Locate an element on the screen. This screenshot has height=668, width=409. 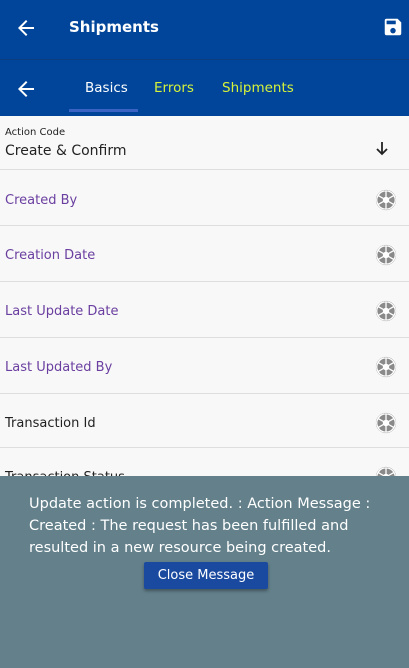
created-by-label: Created By is located at coordinates (41, 200).